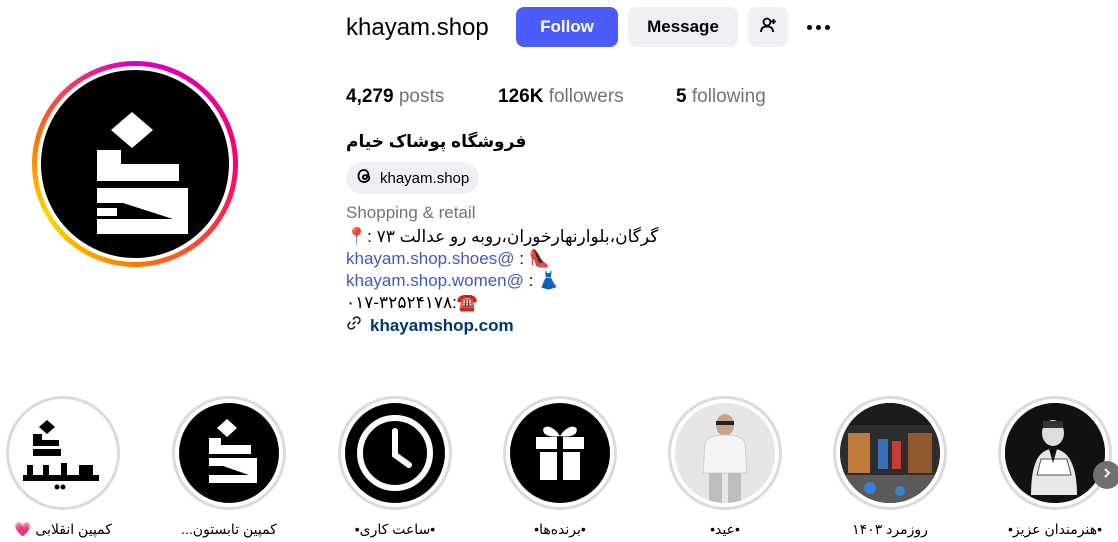 The image size is (1118, 542). Describe the element at coordinates (411, 212) in the screenshot. I see `profile-category: Shopping & retail` at that location.